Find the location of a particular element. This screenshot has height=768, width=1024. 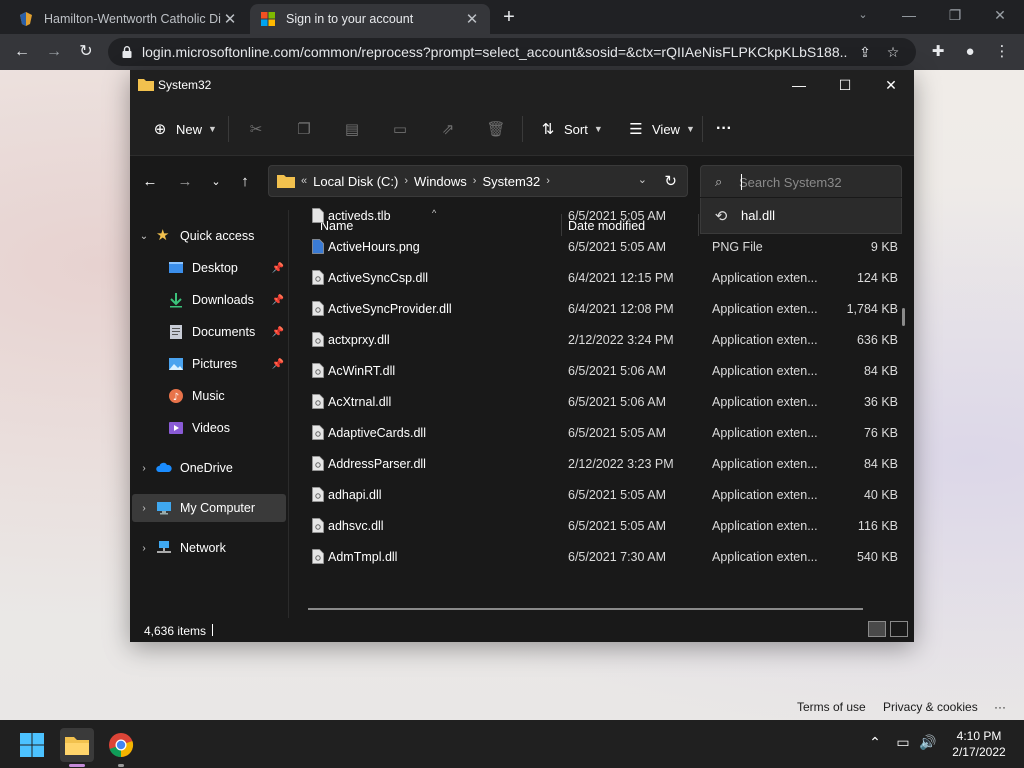

search-icon: ⌕ is located at coordinates (719, 181).